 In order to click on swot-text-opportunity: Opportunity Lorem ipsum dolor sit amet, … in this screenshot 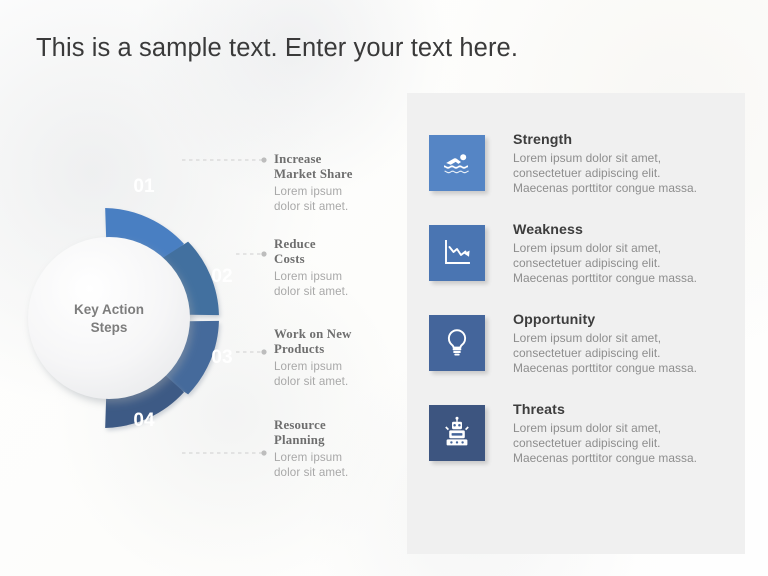, I will do `click(633, 344)`.